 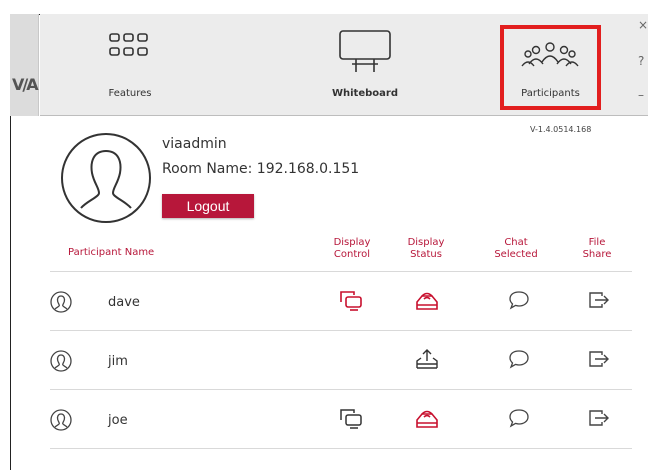 What do you see at coordinates (550, 67) in the screenshot?
I see `participants-button: Participants` at bounding box center [550, 67].